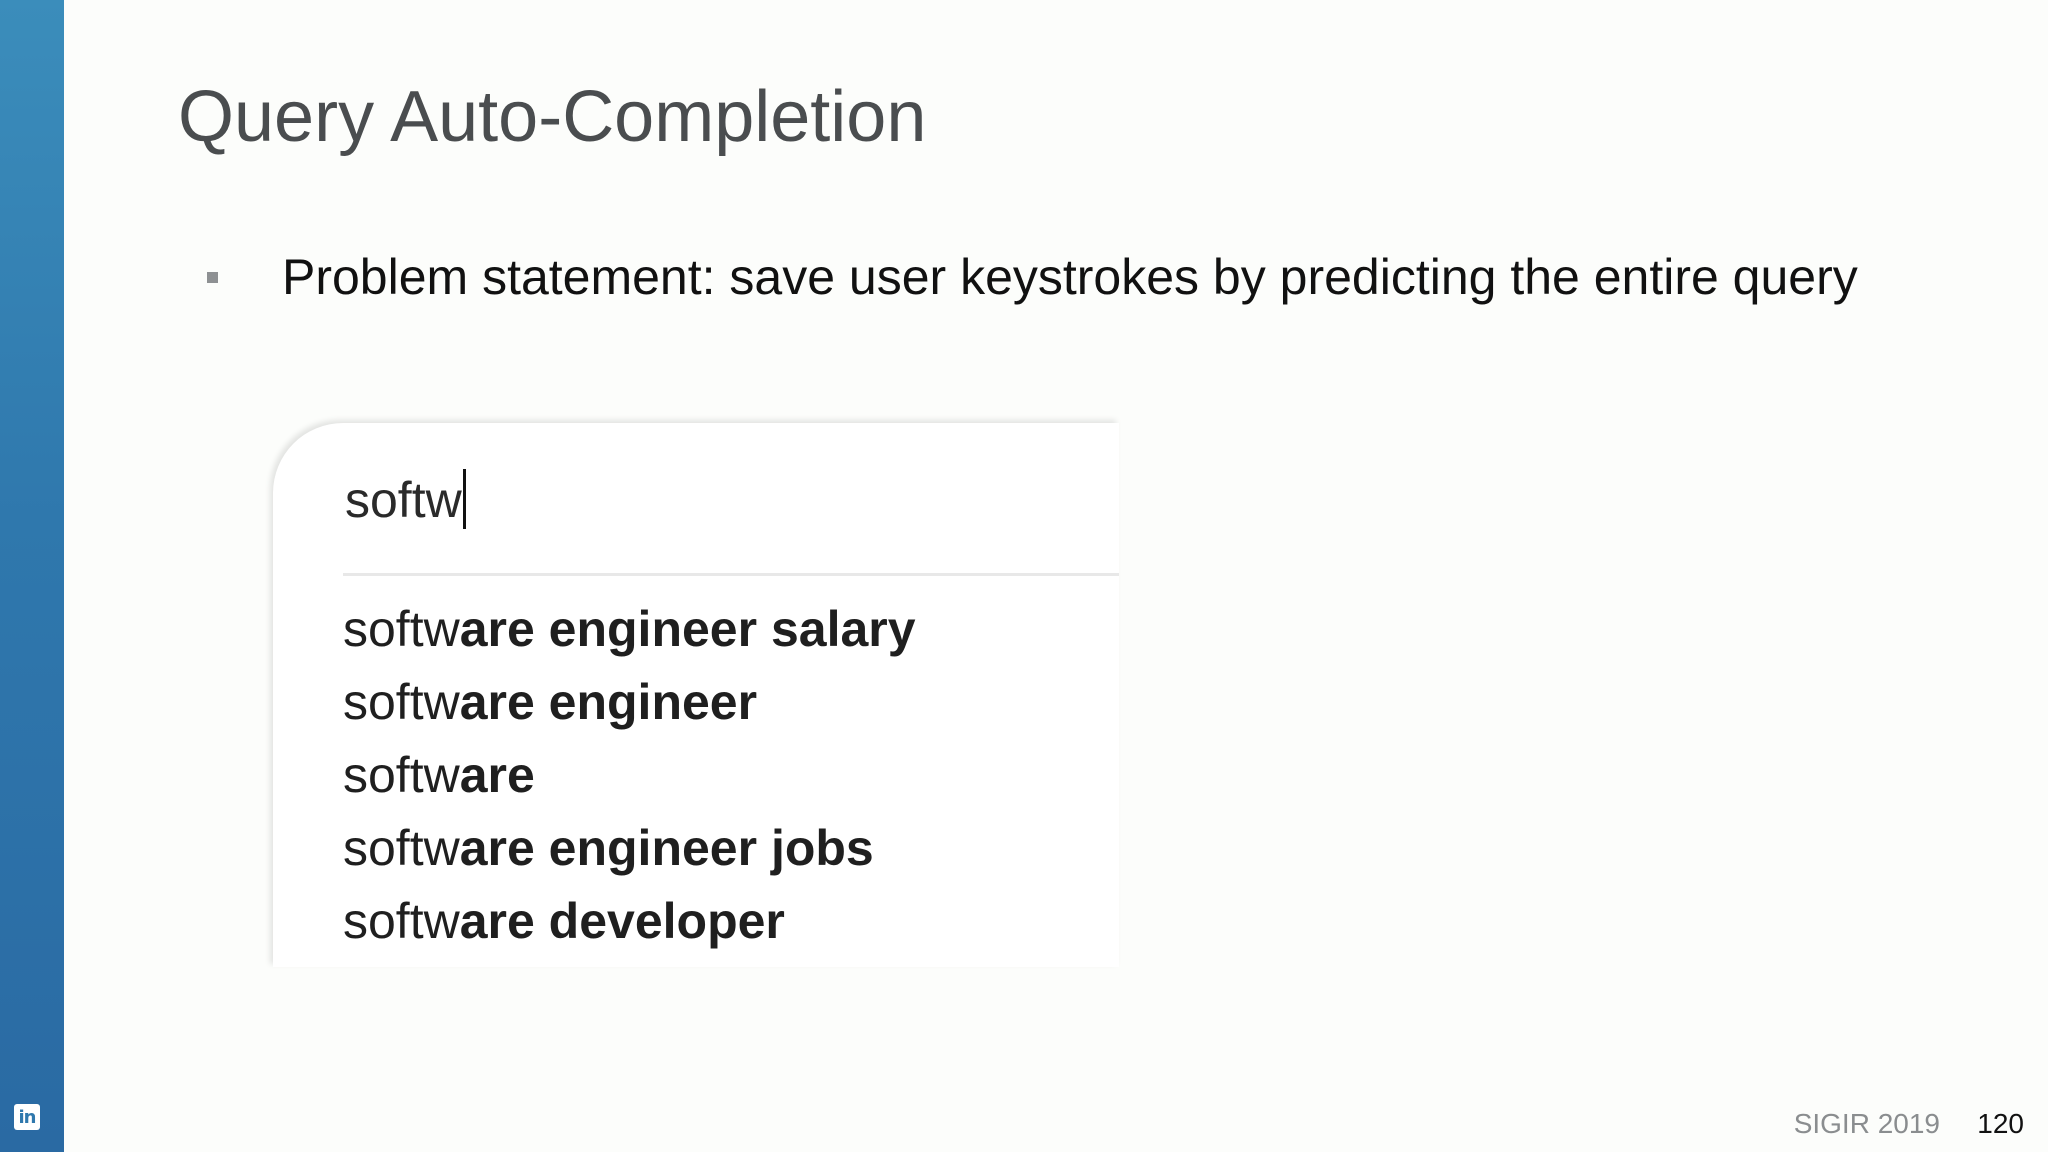 Image resolution: width=2048 pixels, height=1152 pixels. Describe the element at coordinates (2000, 1123) in the screenshot. I see `page-number: 120` at that location.